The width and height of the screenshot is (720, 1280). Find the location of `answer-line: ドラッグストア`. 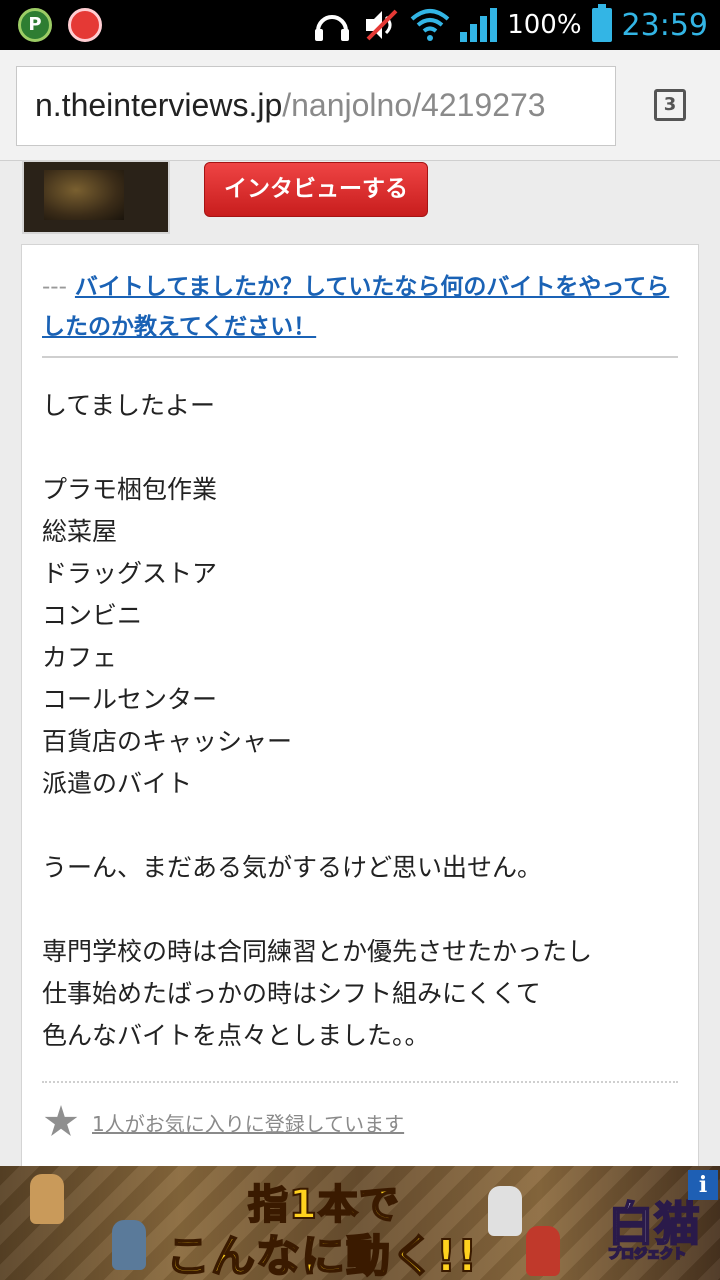

answer-line: ドラッグストア is located at coordinates (130, 573).